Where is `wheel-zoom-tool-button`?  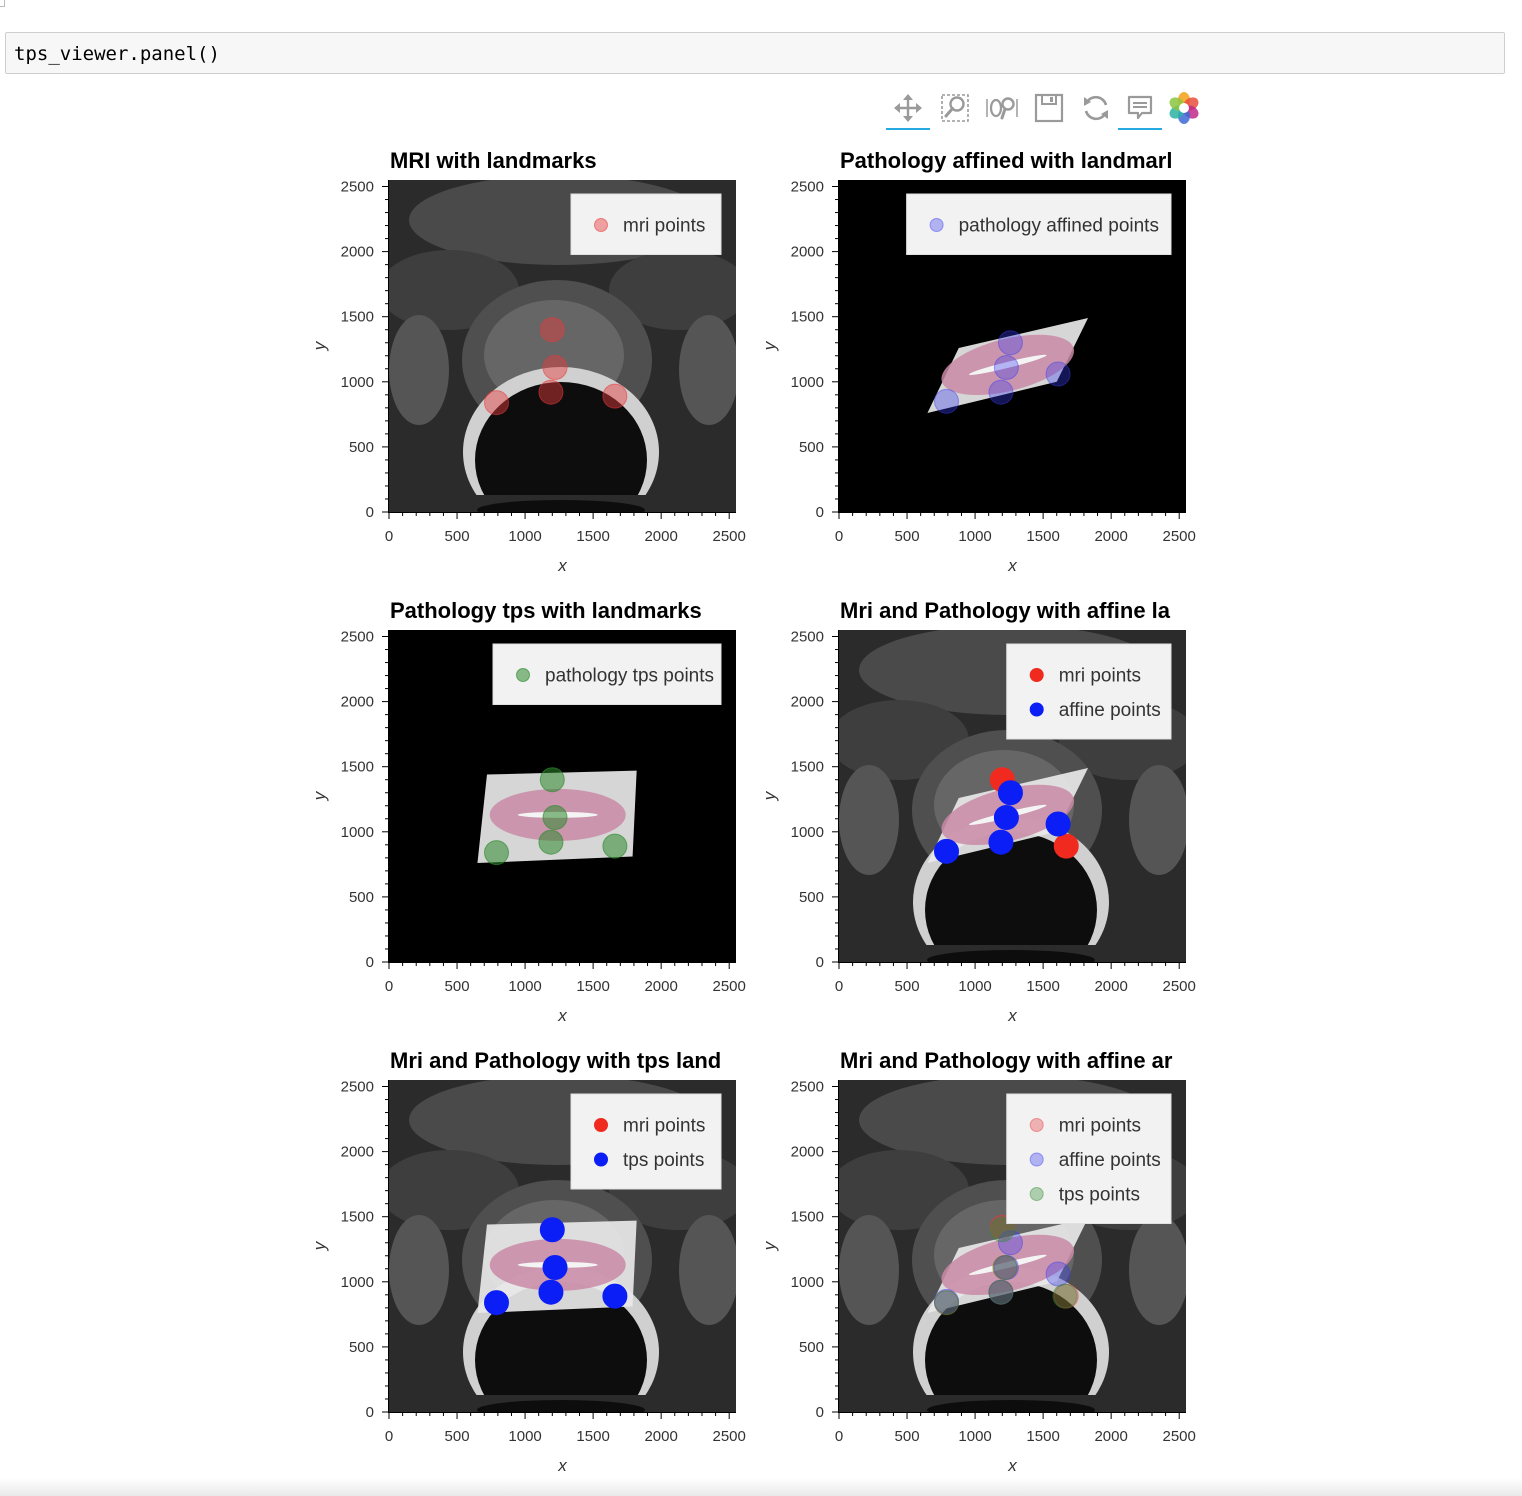
wheel-zoom-tool-button is located at coordinates (1002, 108).